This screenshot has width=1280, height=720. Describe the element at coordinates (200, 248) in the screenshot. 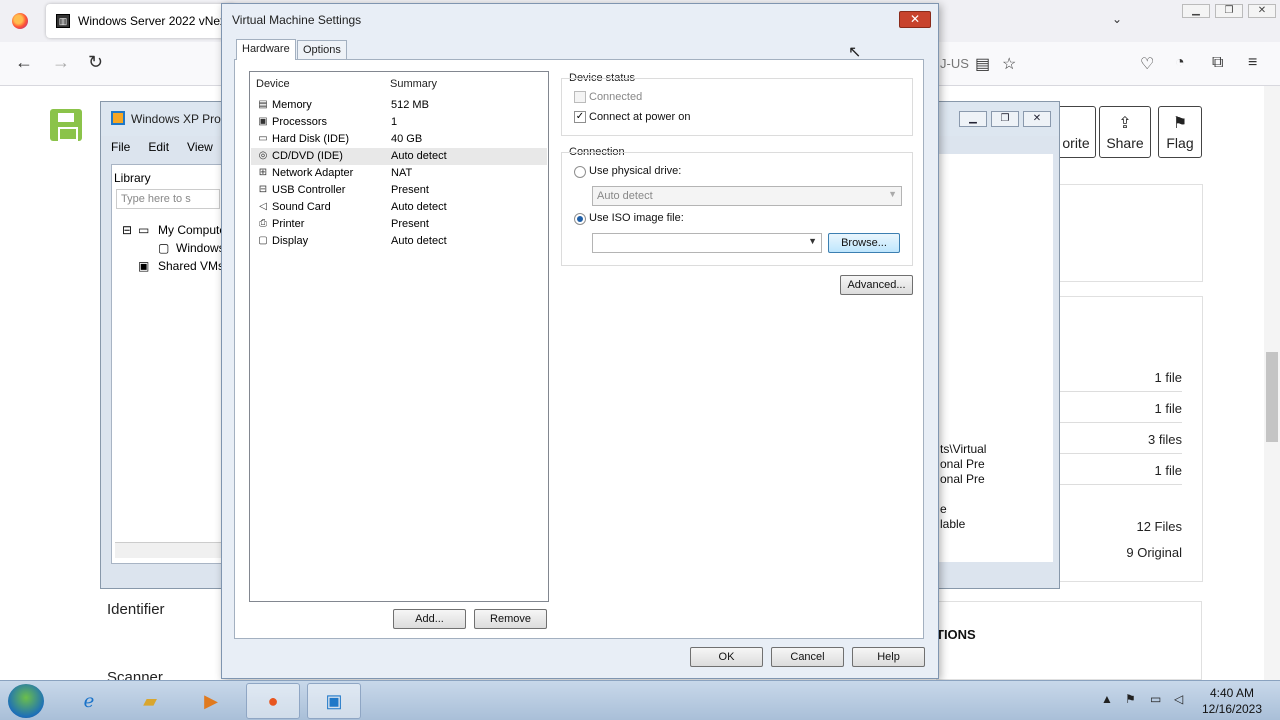

I see `tree-item-windows: Windows` at that location.